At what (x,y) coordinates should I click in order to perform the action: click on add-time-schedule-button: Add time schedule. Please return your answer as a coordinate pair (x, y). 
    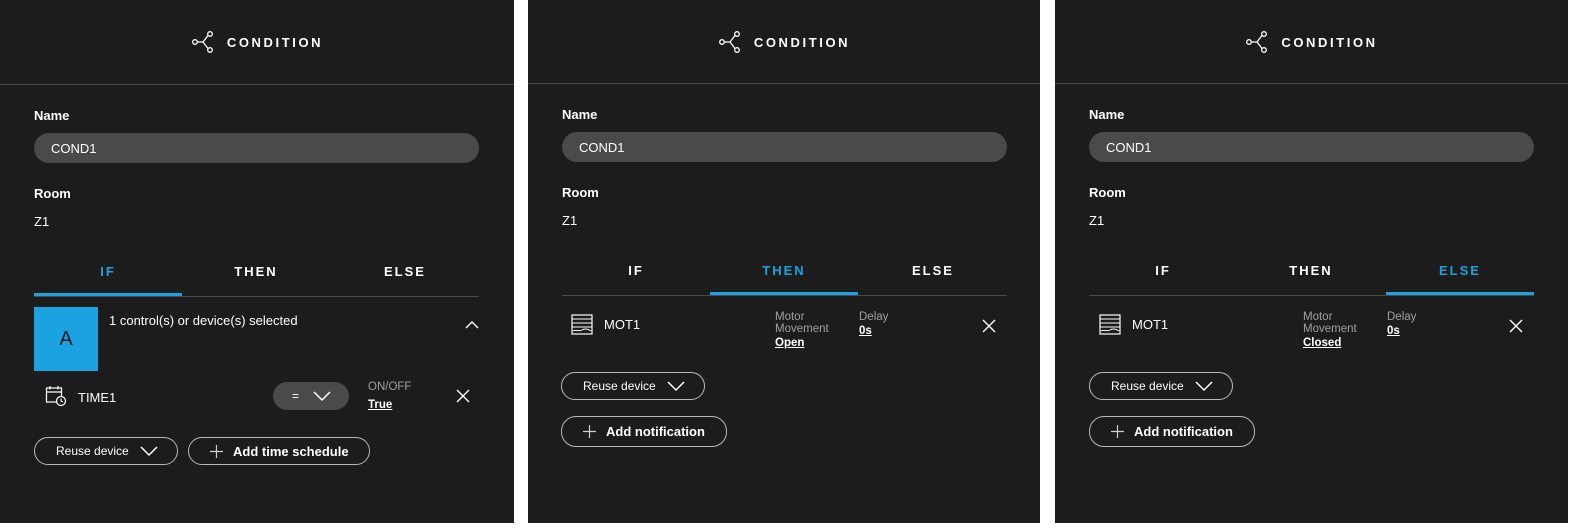
    Looking at the image, I should click on (279, 451).